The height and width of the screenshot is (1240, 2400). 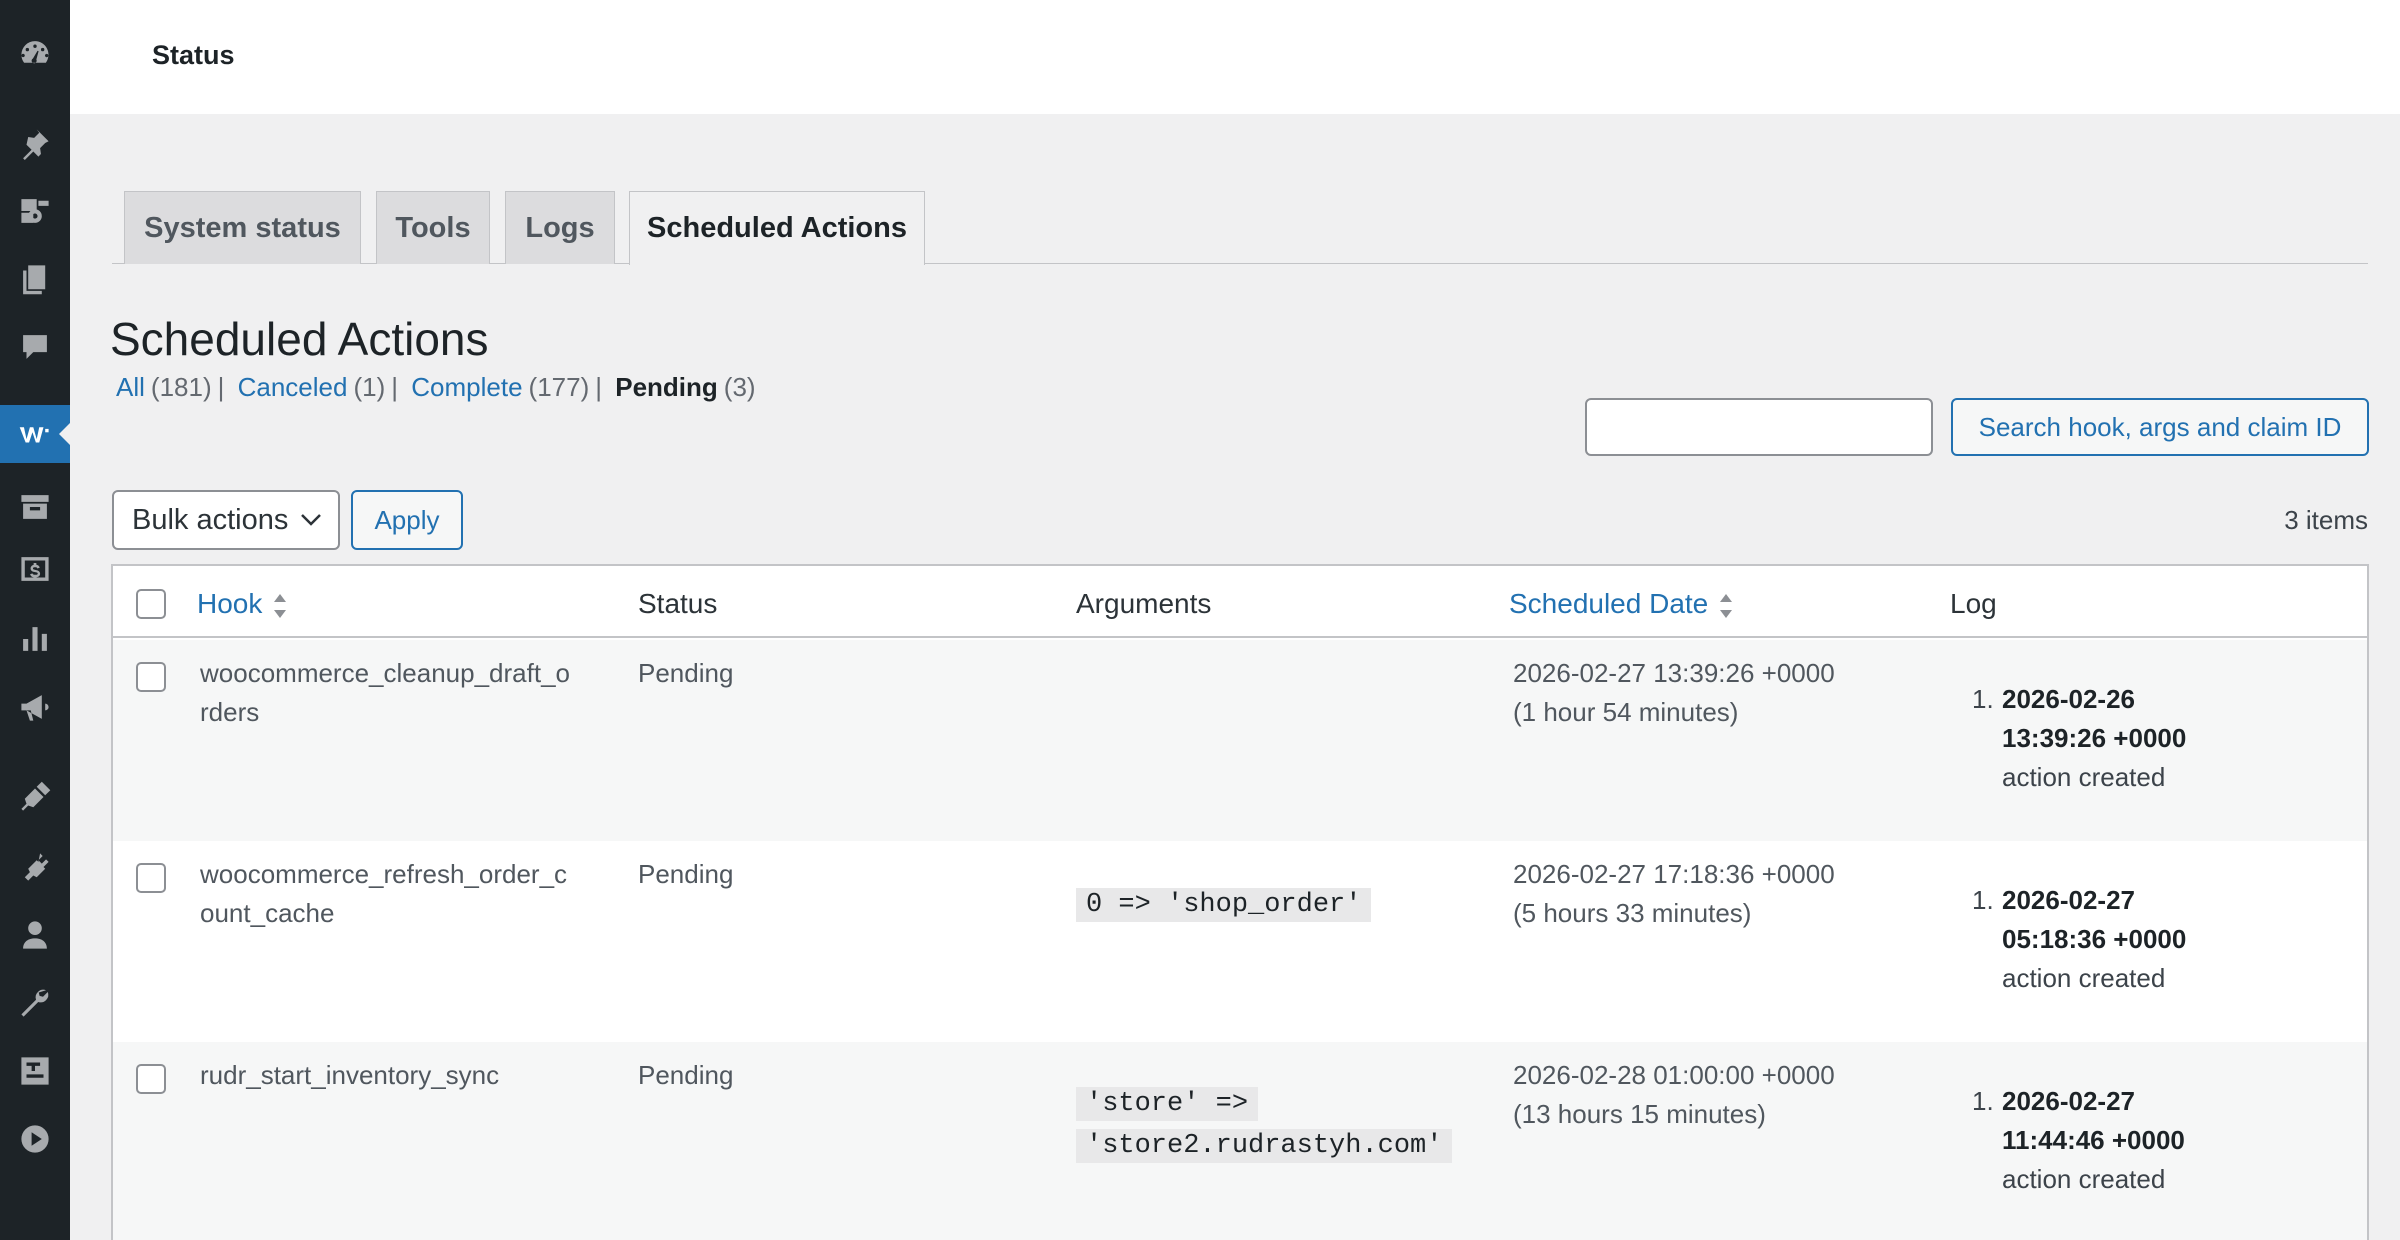 What do you see at coordinates (210, 519) in the screenshot?
I see `bulk-actions-value: Bulk actions` at bounding box center [210, 519].